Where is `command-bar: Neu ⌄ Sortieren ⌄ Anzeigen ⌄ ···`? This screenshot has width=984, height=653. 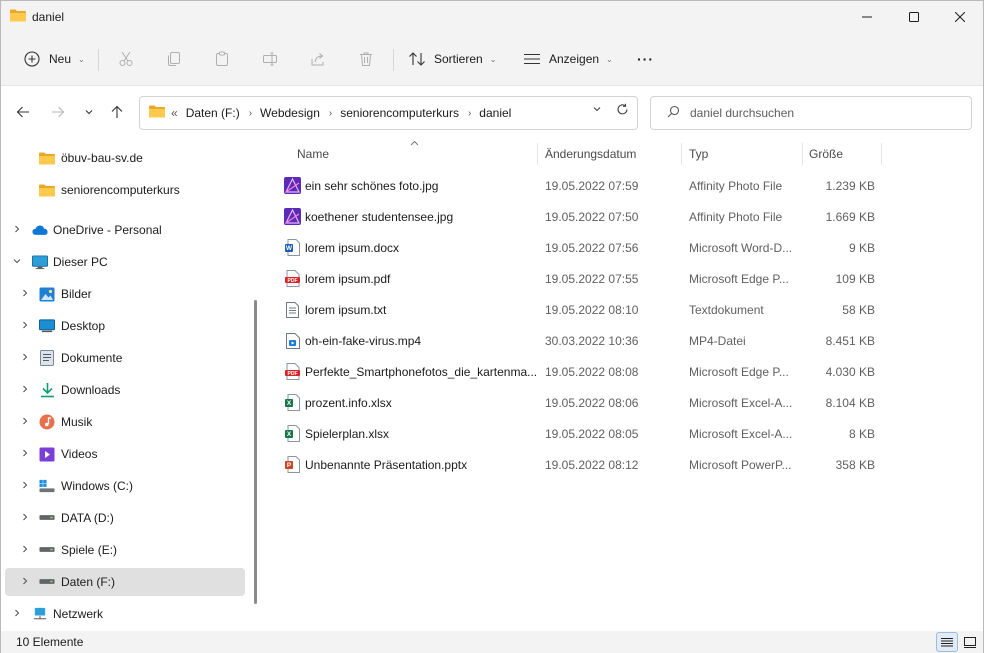
command-bar: Neu ⌄ Sortieren ⌄ Anzeigen ⌄ ··· is located at coordinates (492, 59).